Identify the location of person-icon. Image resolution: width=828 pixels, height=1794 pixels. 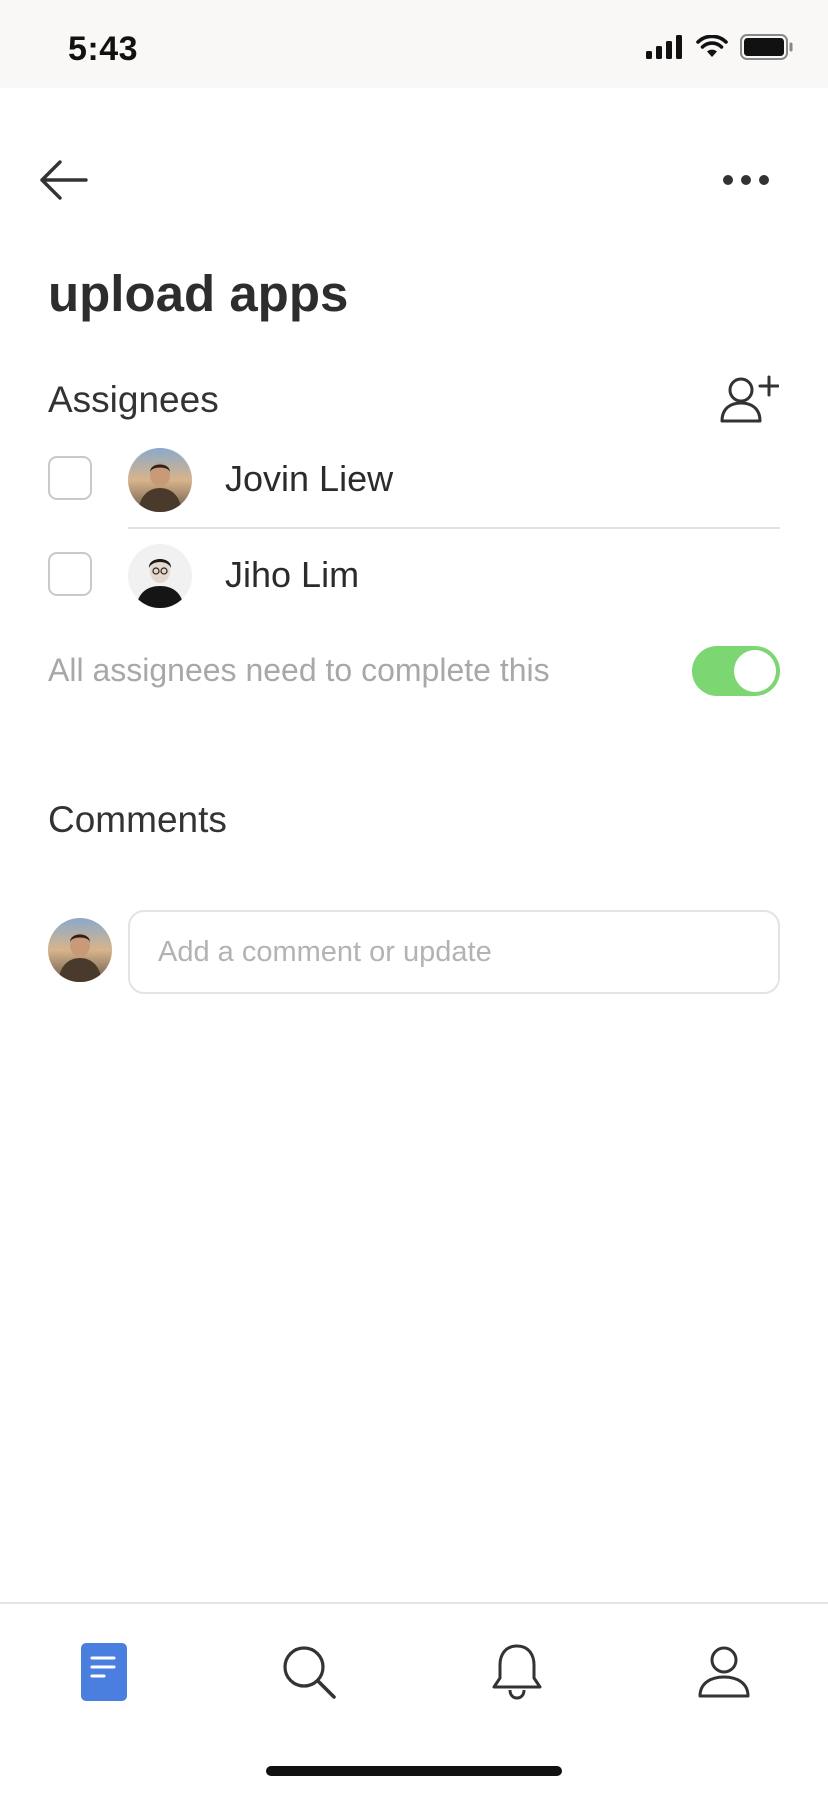
(724, 1674).